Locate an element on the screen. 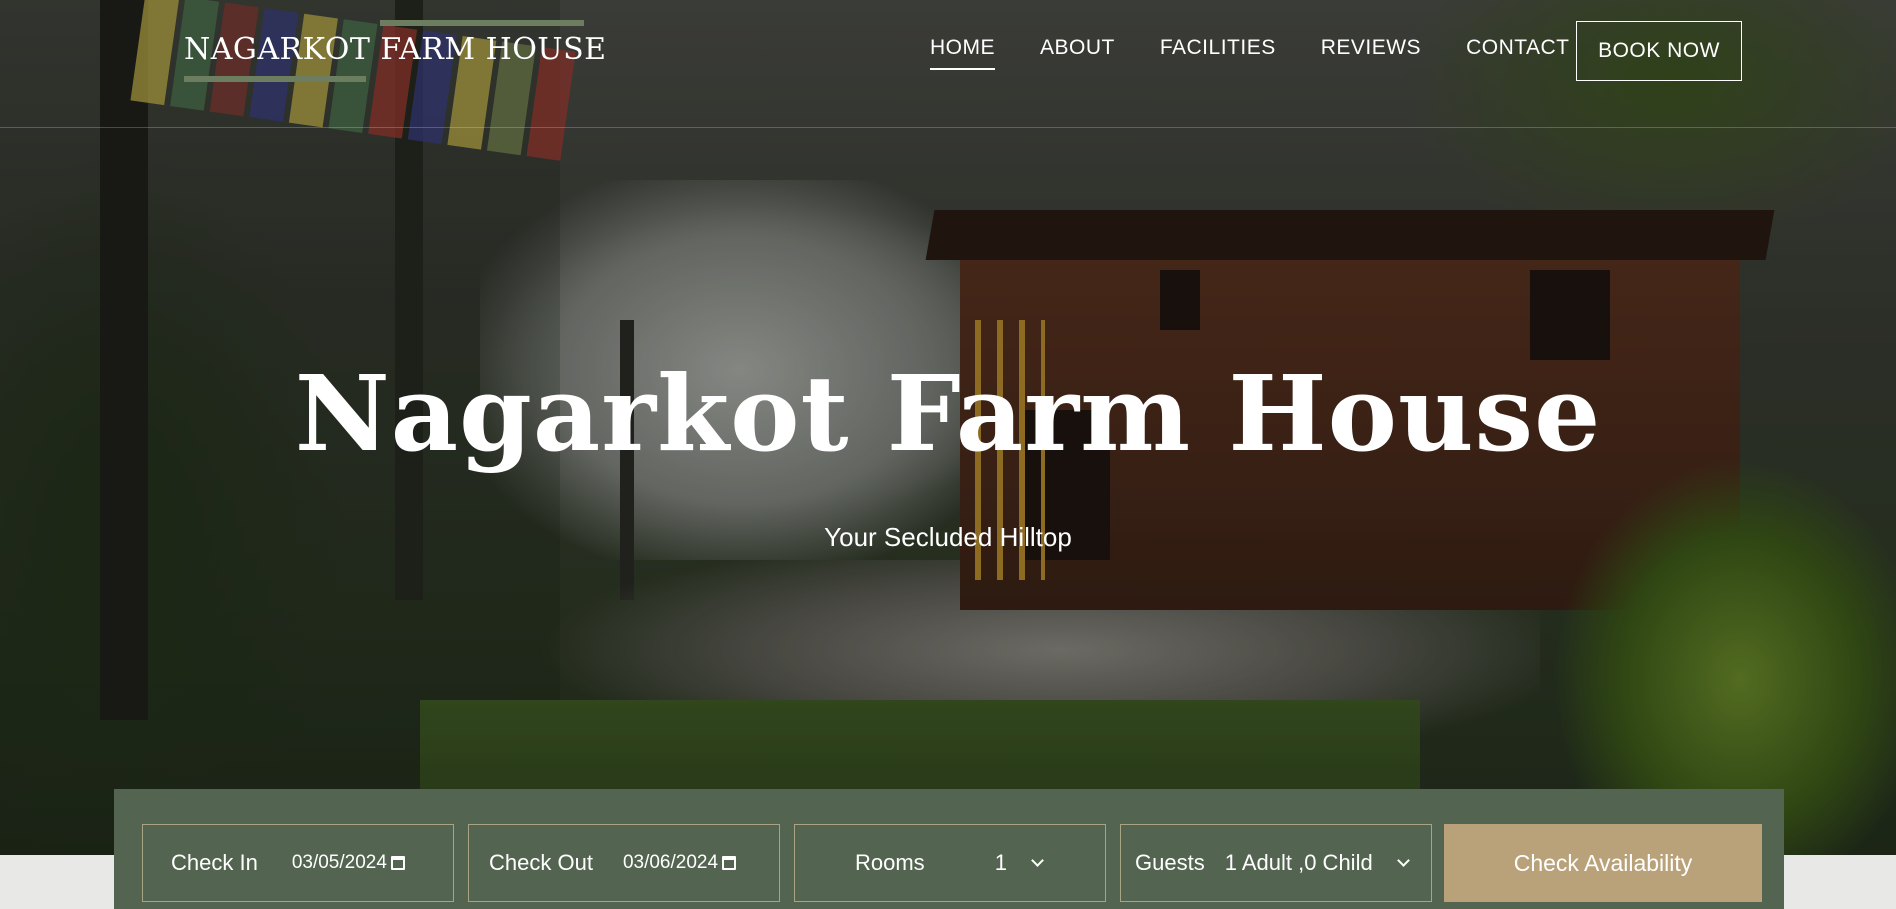  guests-label: Guests is located at coordinates (1170, 862).